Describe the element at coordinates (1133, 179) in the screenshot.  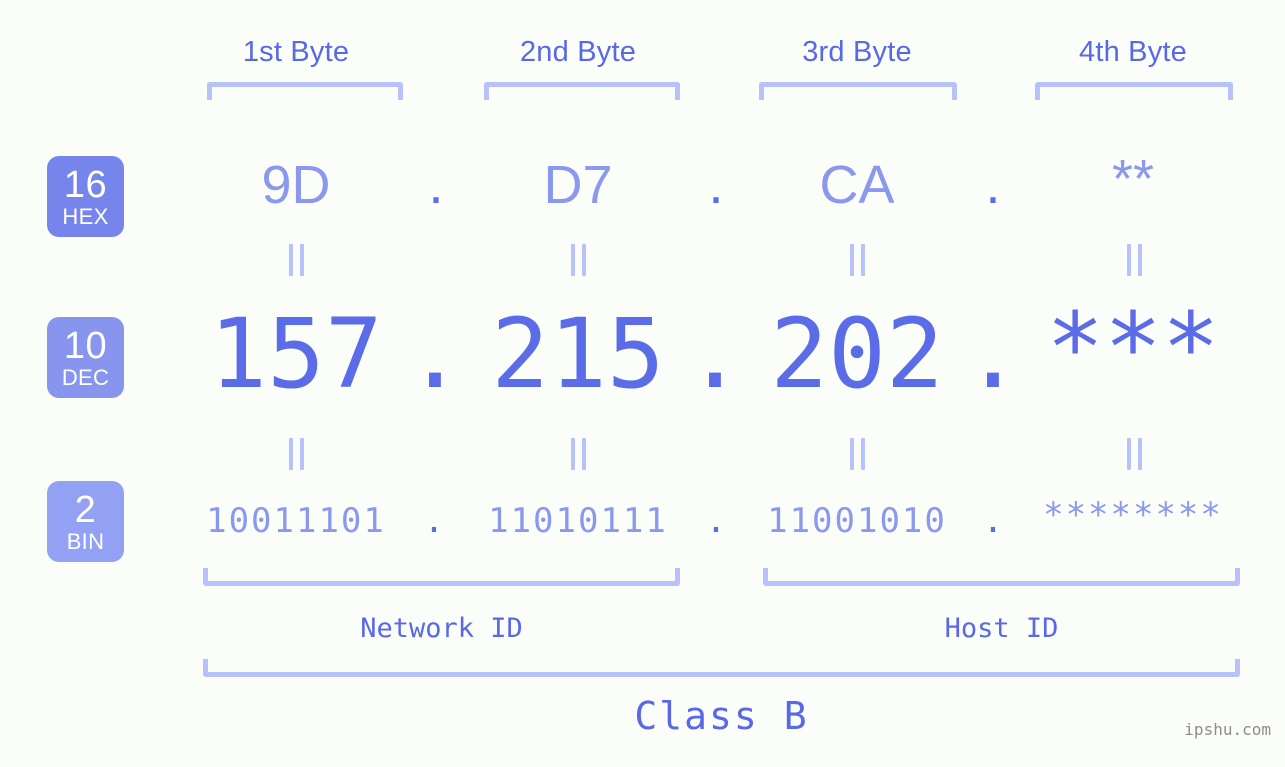
I see `hex-byte-4: **` at that location.